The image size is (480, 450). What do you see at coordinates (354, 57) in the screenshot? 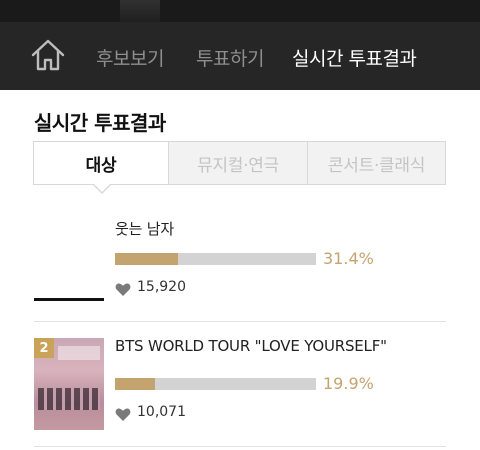
I see `nav-item-live-results: 실시간 투표결과` at bounding box center [354, 57].